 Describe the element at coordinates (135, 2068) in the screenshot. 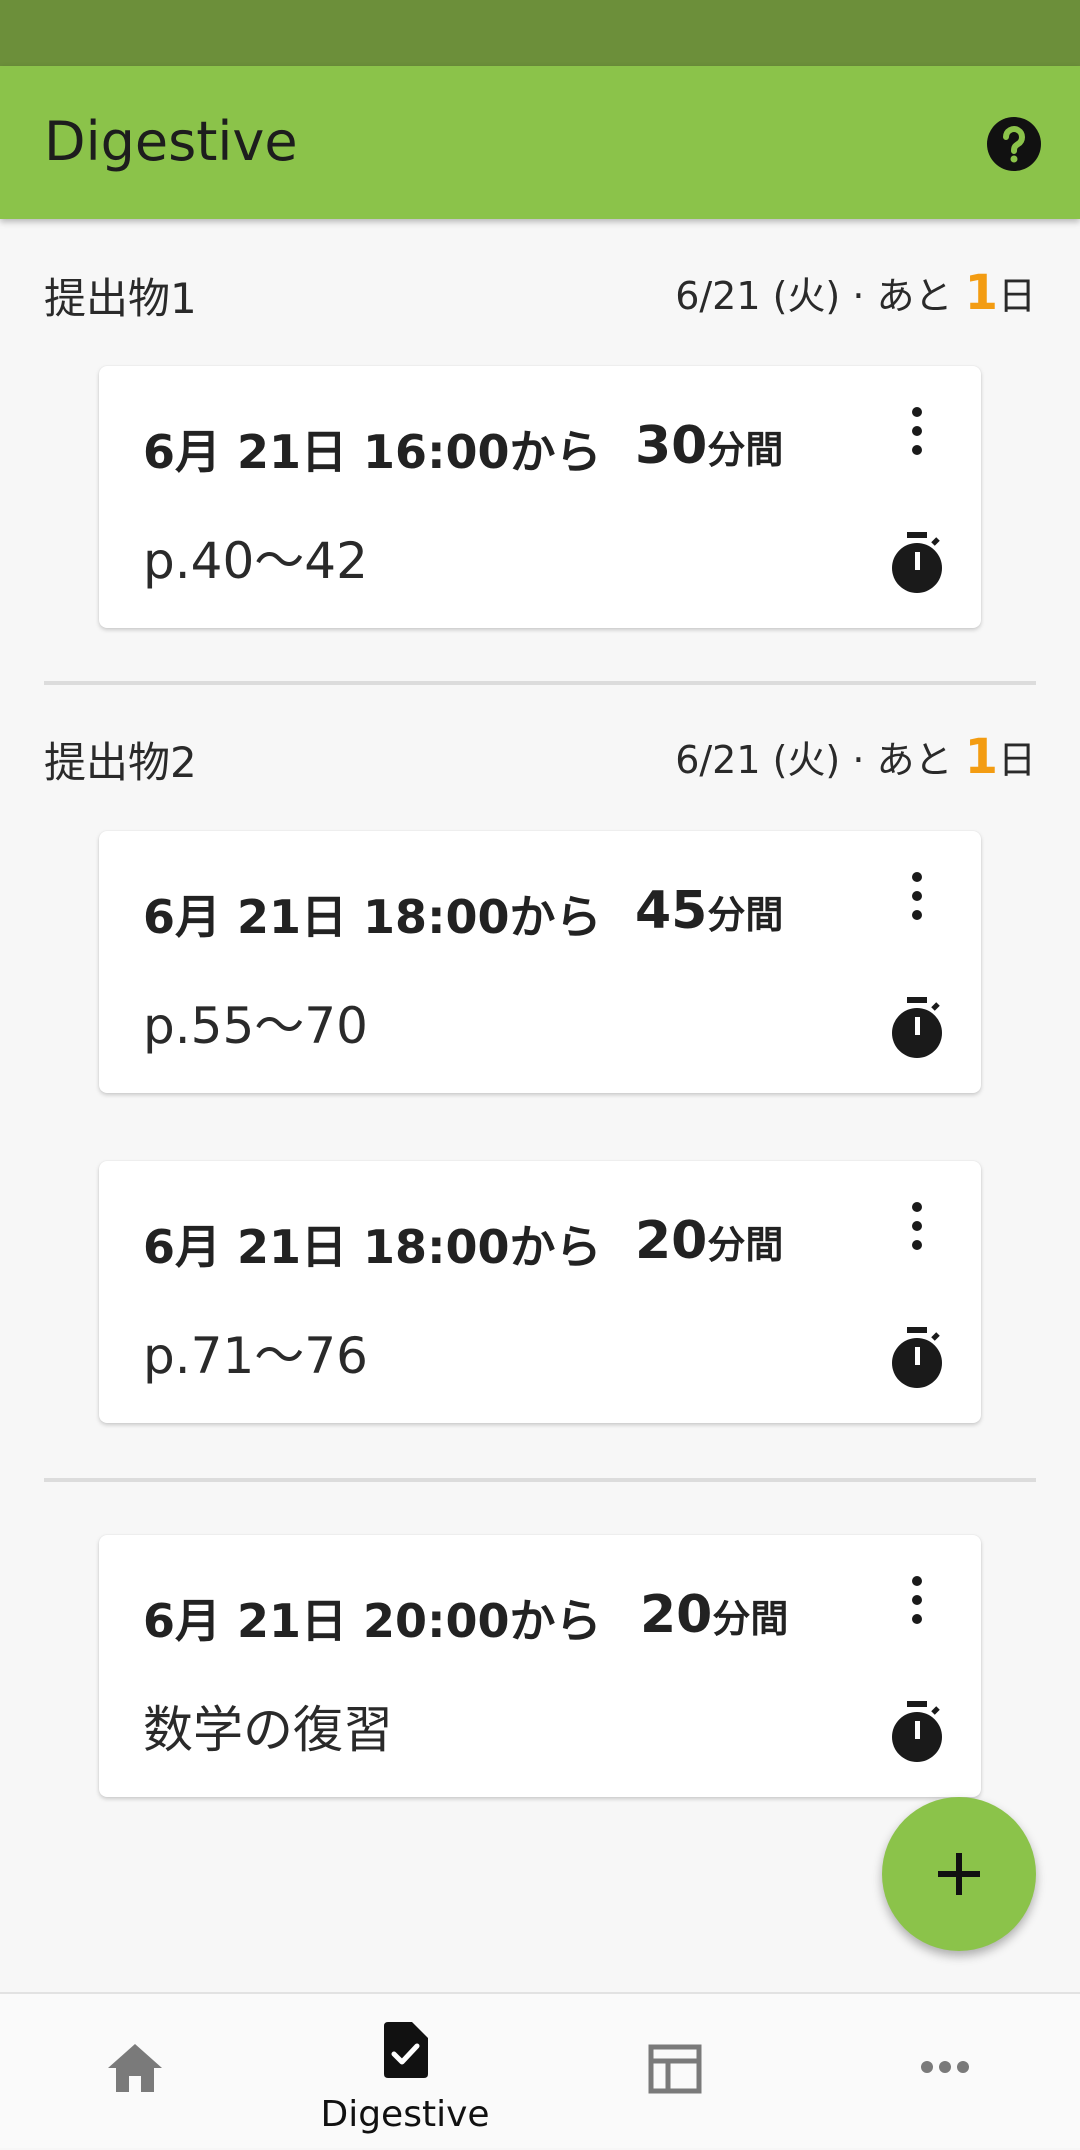

I see `home-icon` at that location.